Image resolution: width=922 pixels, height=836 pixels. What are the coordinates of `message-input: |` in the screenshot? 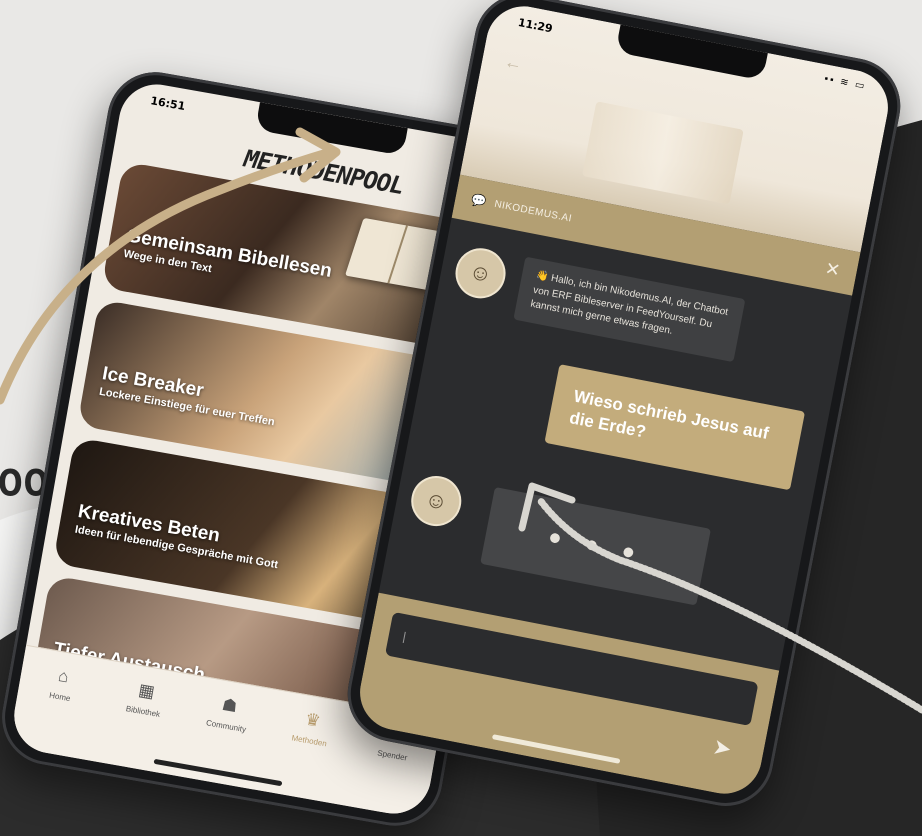 It's located at (571, 669).